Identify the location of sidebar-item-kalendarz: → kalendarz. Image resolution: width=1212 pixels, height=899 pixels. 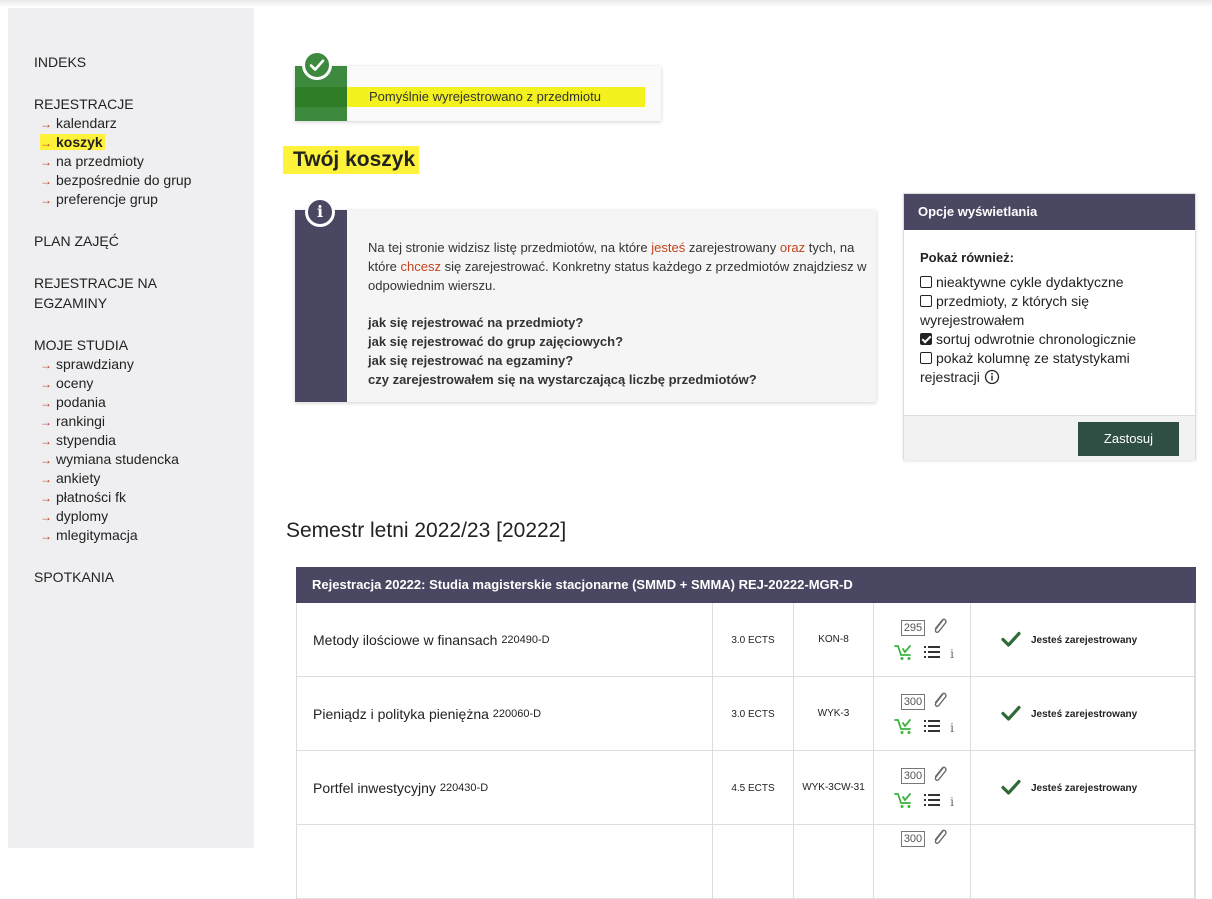
(147, 123).